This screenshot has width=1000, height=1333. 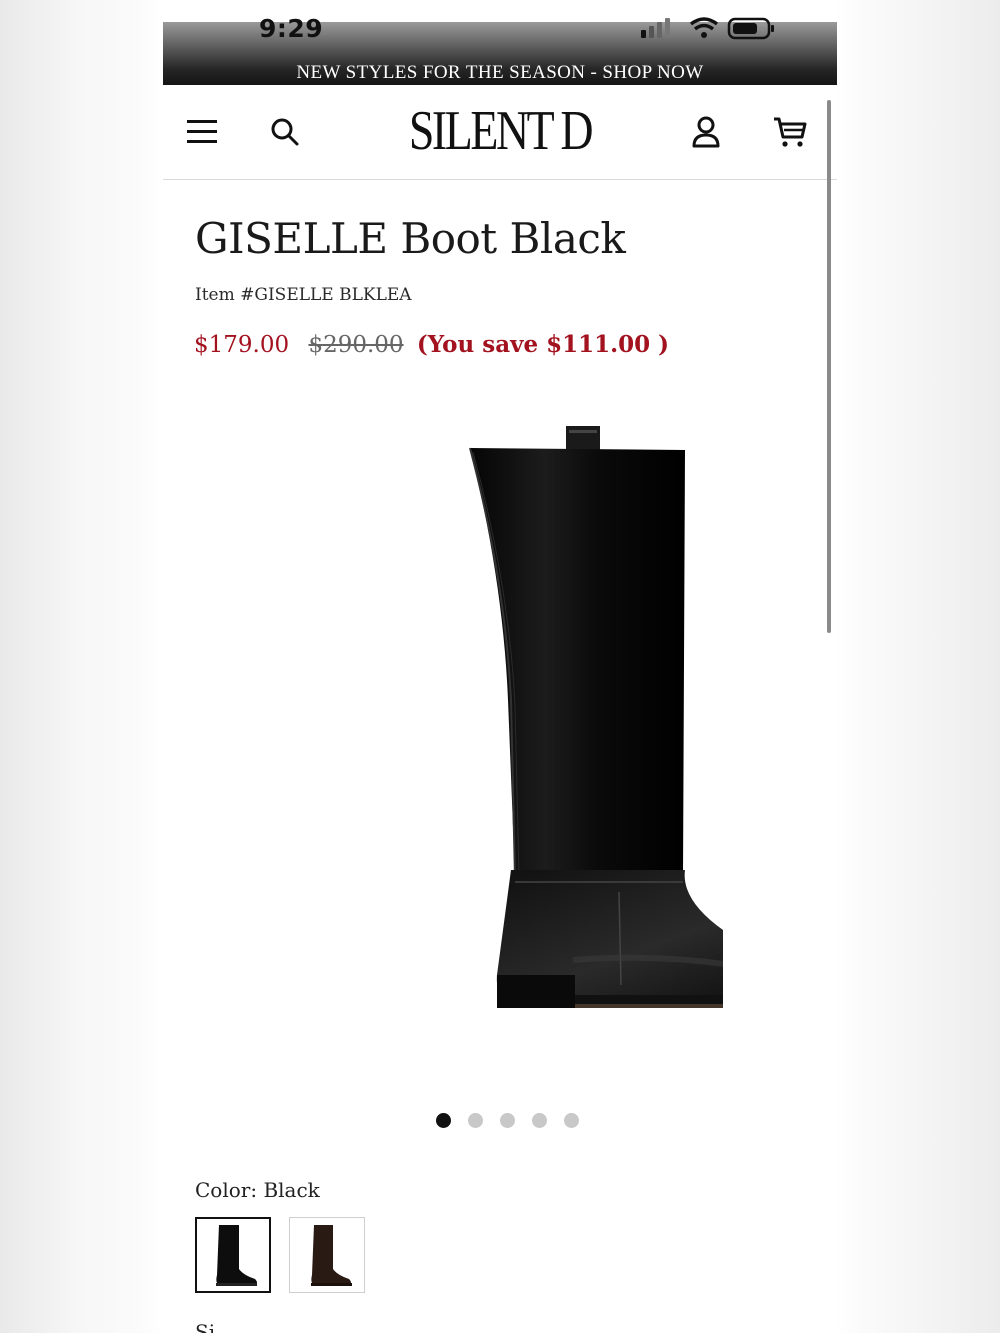 What do you see at coordinates (707, 28) in the screenshot?
I see `signal-wifi-battery-icon` at bounding box center [707, 28].